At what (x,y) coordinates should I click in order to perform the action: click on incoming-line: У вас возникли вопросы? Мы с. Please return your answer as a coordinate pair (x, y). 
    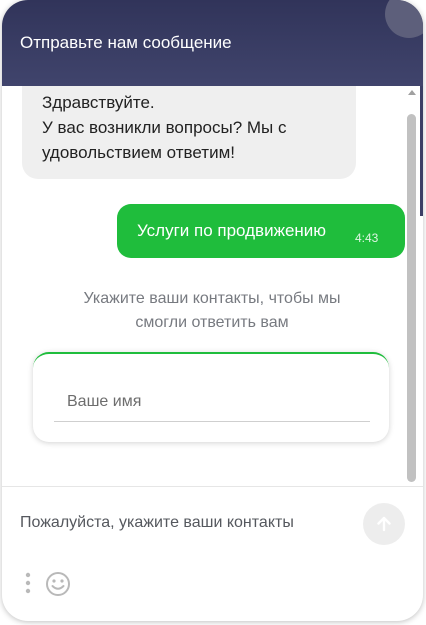
    Looking at the image, I should click on (164, 127).